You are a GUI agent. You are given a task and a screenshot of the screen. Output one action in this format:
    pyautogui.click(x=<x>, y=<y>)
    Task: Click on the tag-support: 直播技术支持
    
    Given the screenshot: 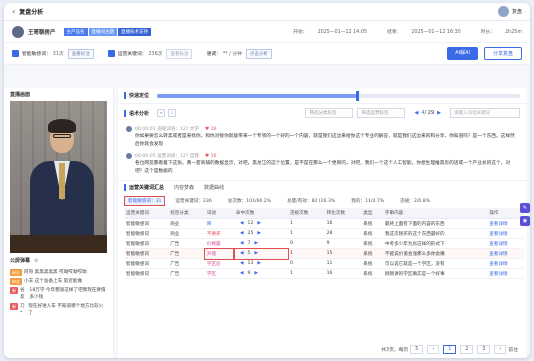 What is the action you would take?
    pyautogui.click(x=135, y=31)
    